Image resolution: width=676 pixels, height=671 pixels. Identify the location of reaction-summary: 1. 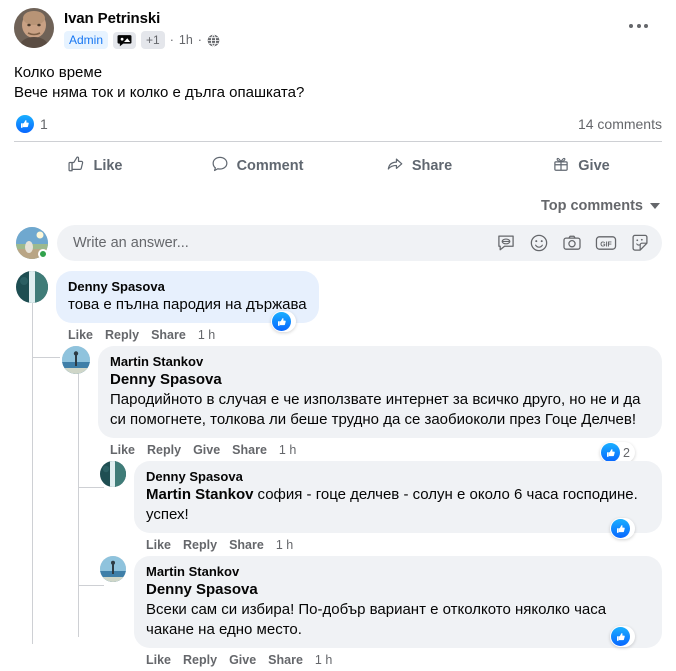
(32, 124).